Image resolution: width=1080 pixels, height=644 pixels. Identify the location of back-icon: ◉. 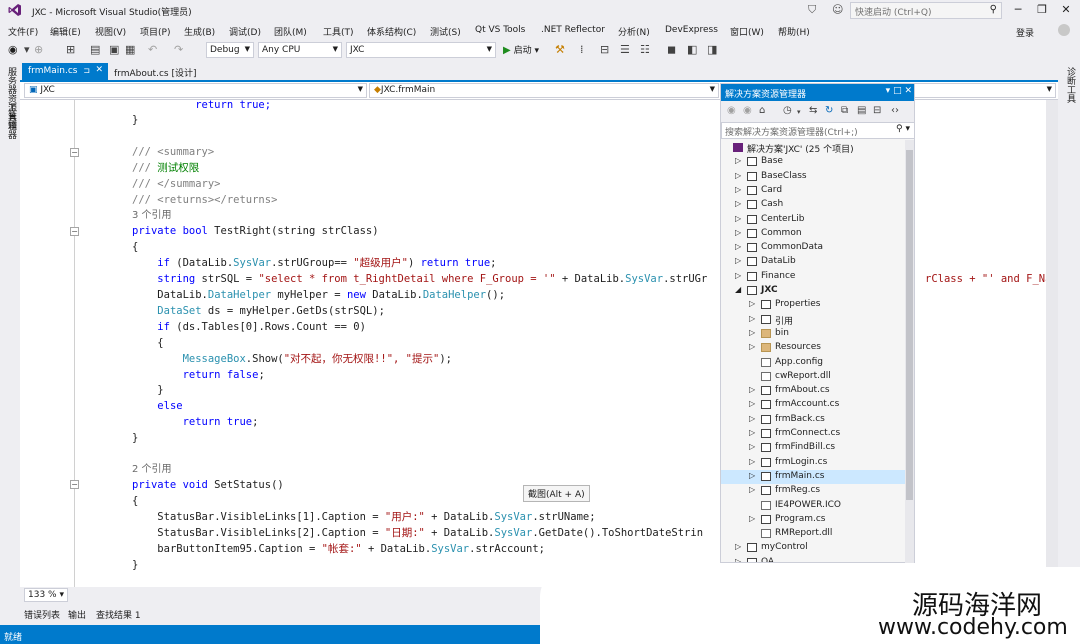
(731, 110).